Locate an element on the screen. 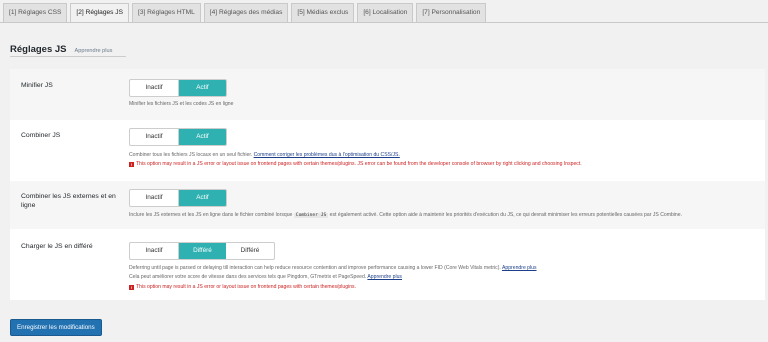 The width and height of the screenshot is (768, 342). setting-label: Combiner JS is located at coordinates (41, 135).